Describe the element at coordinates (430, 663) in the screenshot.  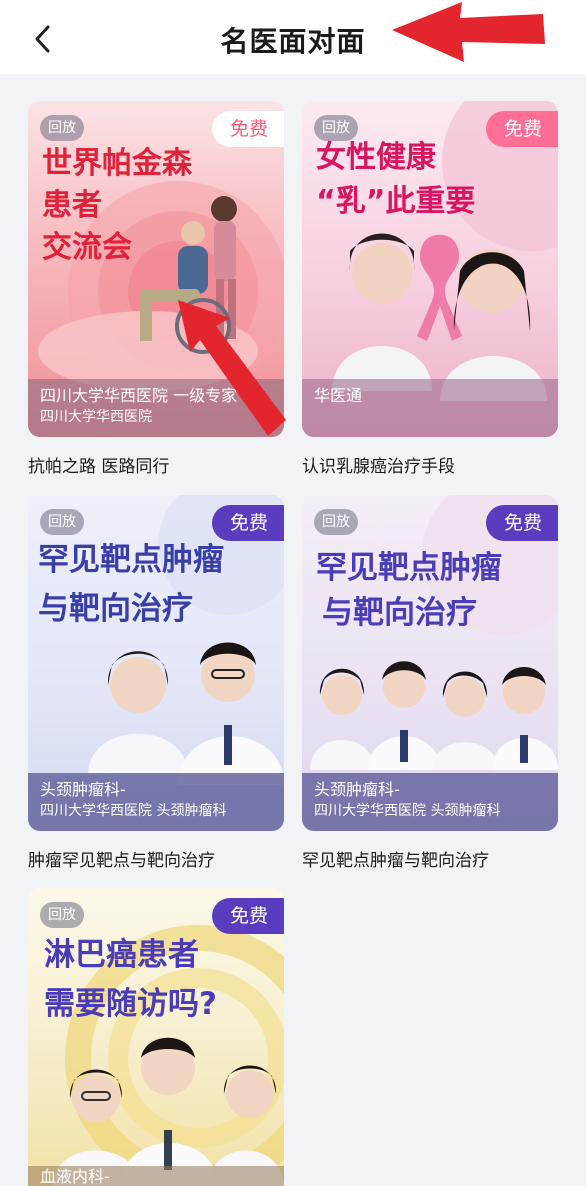
I see `video-card-rare-target-tumor-2: 回放 免费 罕见靶点肿瘤 与靶向治疗 头颈肿瘤科- 四川大学华西医院 头颈肿瘤科` at that location.